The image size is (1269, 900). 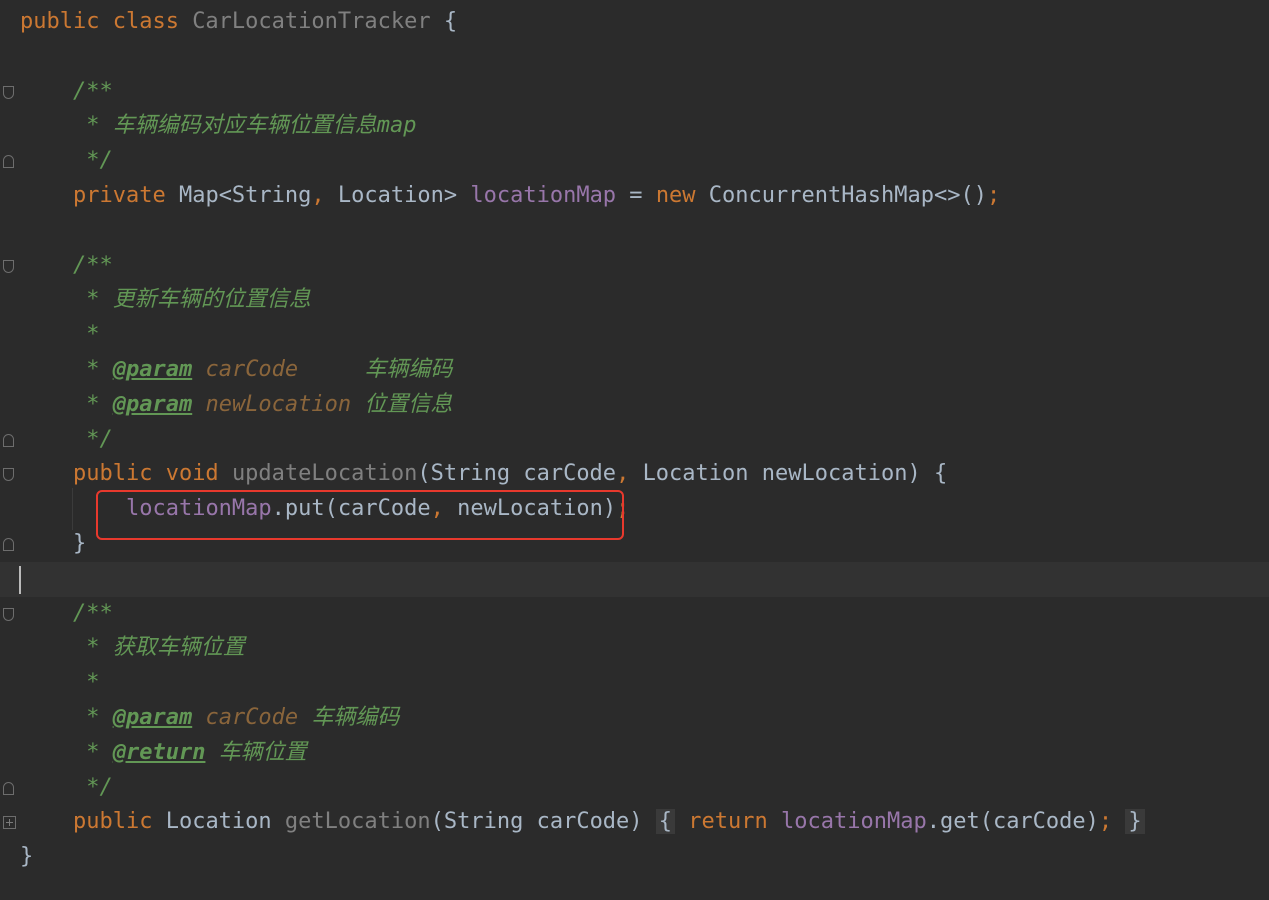 What do you see at coordinates (735, 822) in the screenshot?
I see `code-token: return` at bounding box center [735, 822].